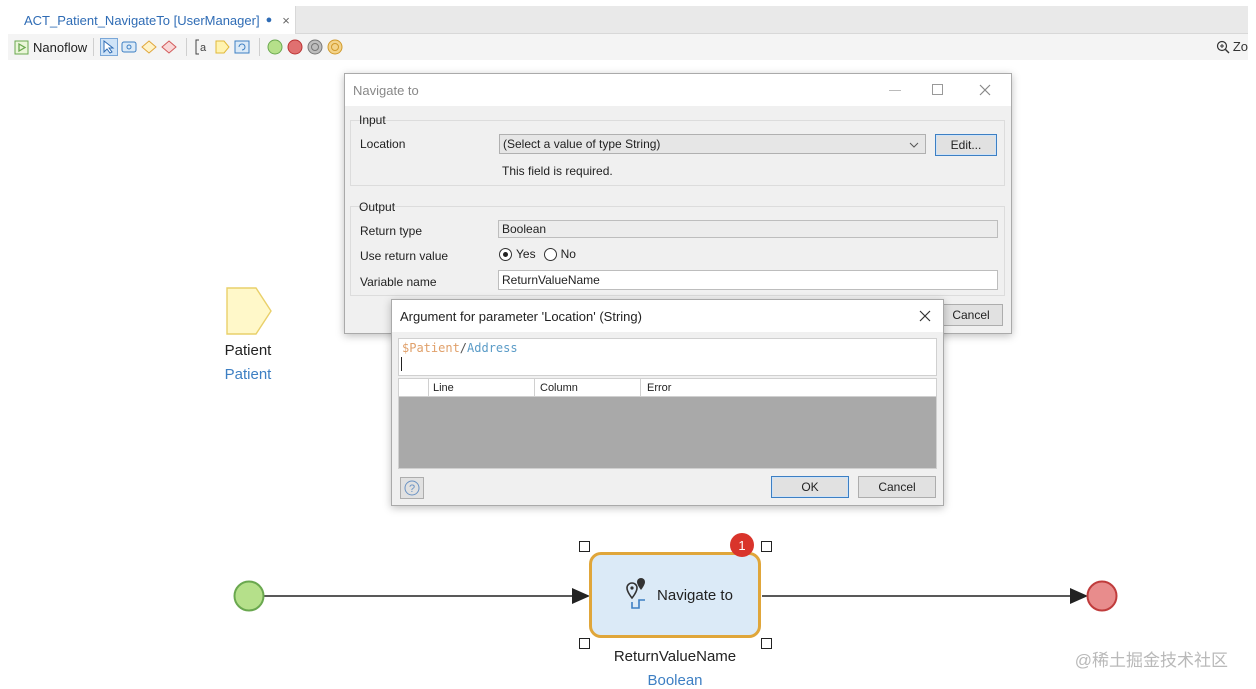  What do you see at coordinates (636, 593) in the screenshot?
I see `navigate-location-icon` at bounding box center [636, 593].